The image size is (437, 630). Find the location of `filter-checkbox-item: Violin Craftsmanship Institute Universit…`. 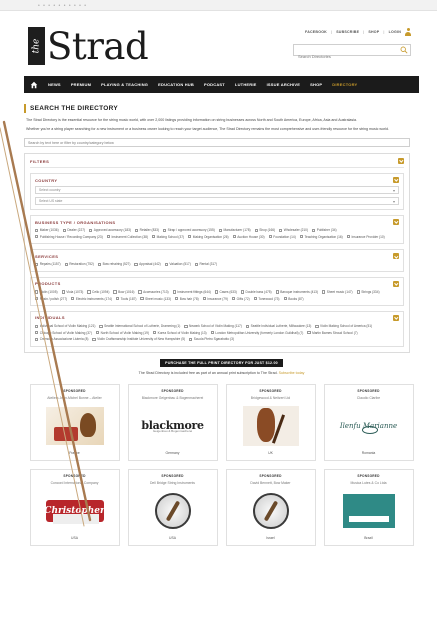

filter-checkbox-item: Violin Craftsmanship Institute Universit… is located at coordinates (138, 339).